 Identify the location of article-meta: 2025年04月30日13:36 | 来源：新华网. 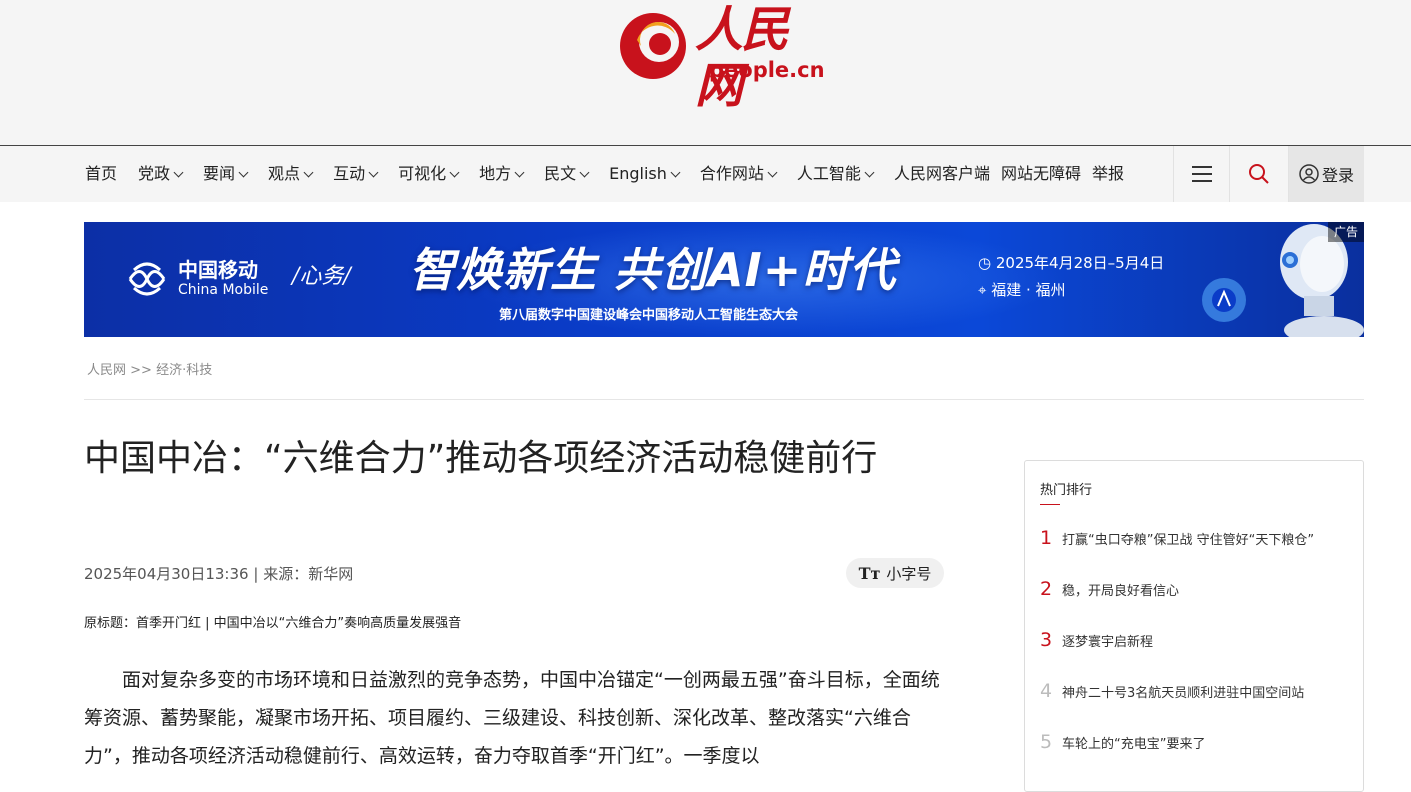
(218, 573).